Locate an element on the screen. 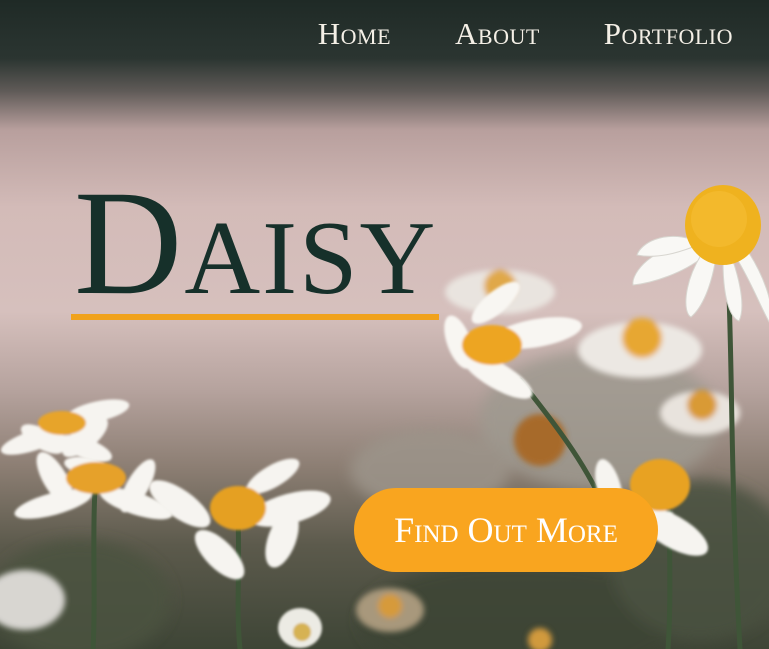  find-out-more-button: Find Out More is located at coordinates (506, 530).